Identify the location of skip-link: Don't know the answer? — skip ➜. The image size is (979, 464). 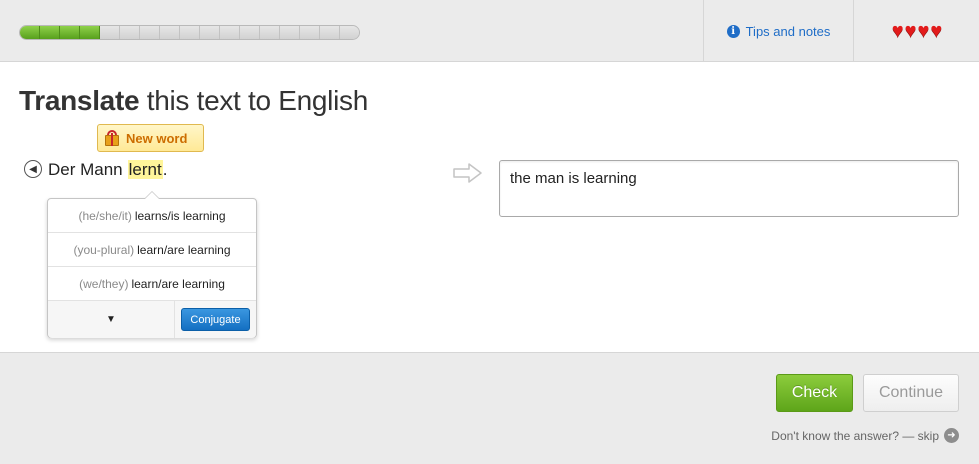
(865, 435).